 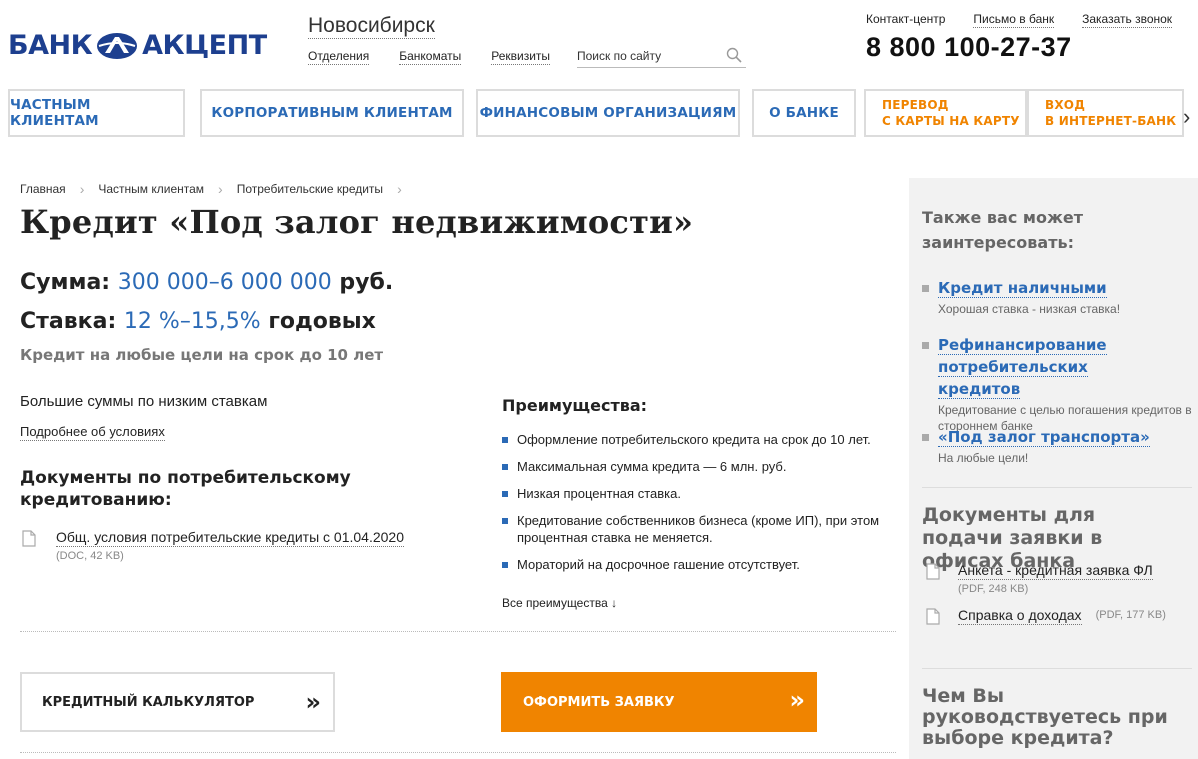 What do you see at coordinates (599, 702) in the screenshot?
I see `apply-label: ОФОРМИТЬ ЗАЯВКУ` at bounding box center [599, 702].